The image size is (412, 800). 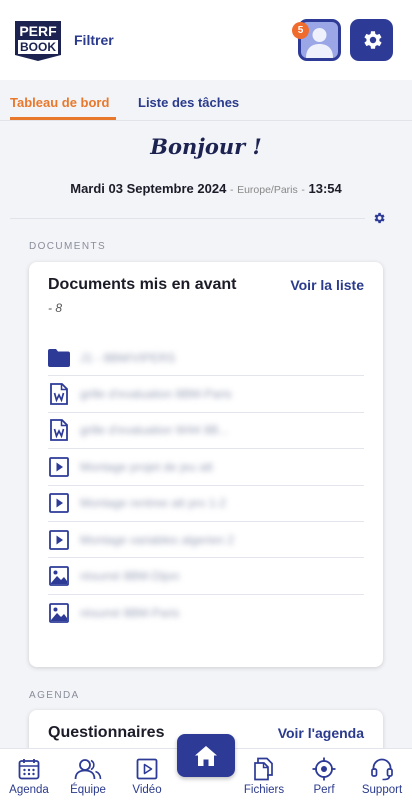 What do you see at coordinates (153, 503) in the screenshot?
I see `document-name: Montage rentree att pro 1-2` at bounding box center [153, 503].